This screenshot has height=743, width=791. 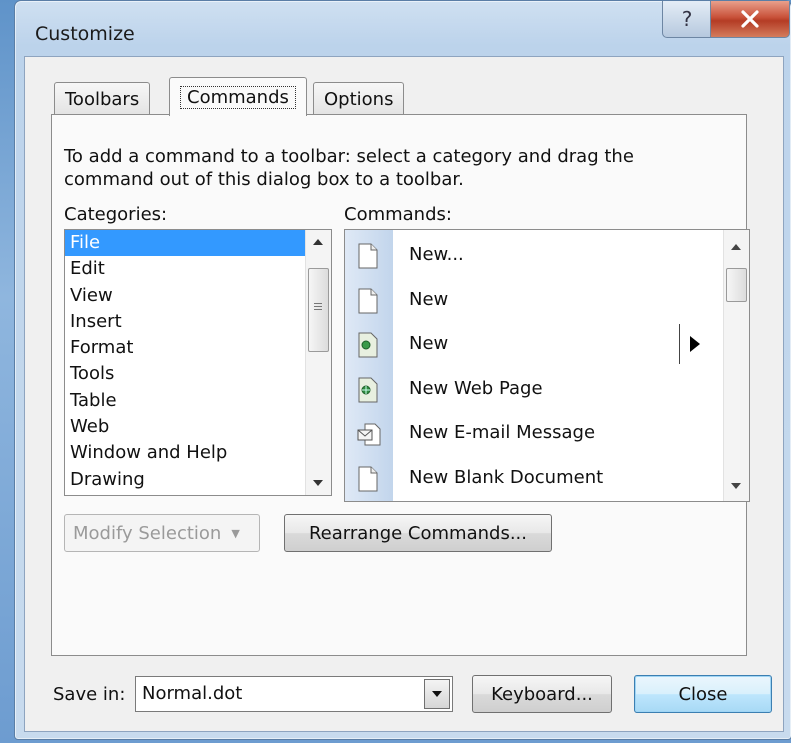 What do you see at coordinates (318, 303) in the screenshot?
I see `thumb-grip-icon` at bounding box center [318, 303].